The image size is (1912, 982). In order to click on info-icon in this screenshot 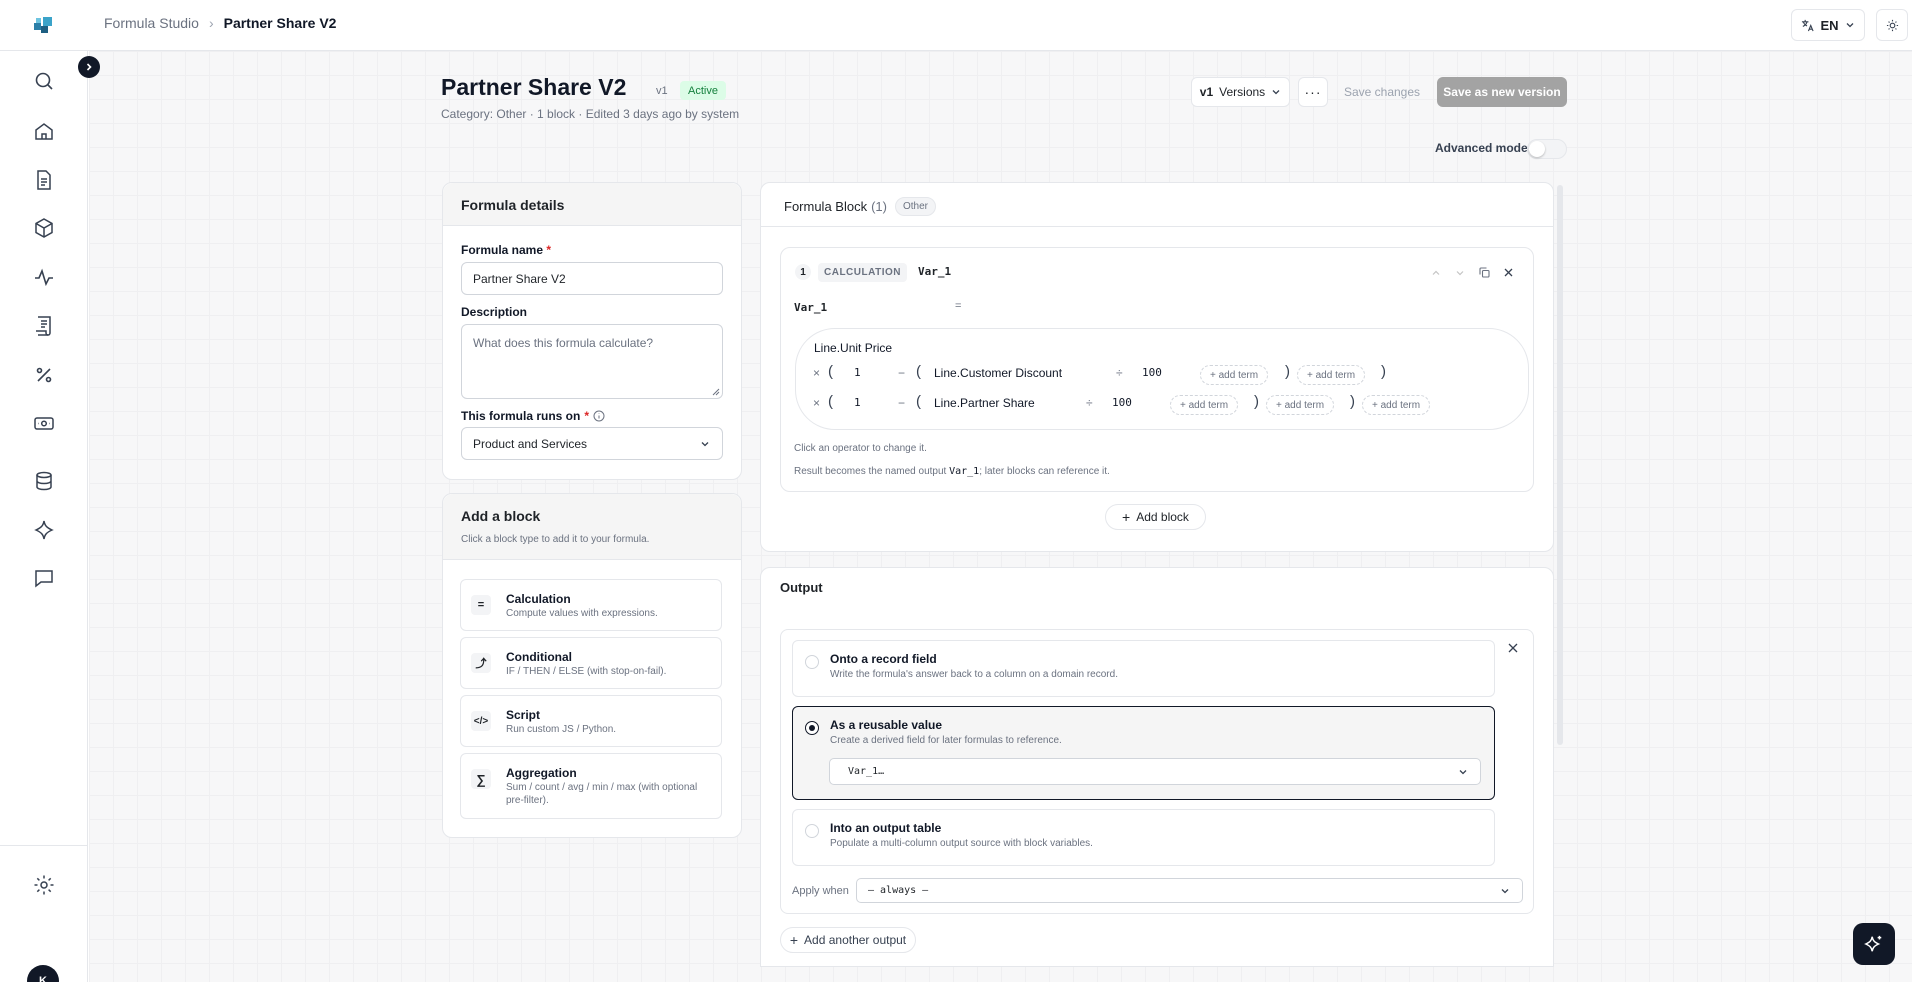, I will do `click(599, 416)`.